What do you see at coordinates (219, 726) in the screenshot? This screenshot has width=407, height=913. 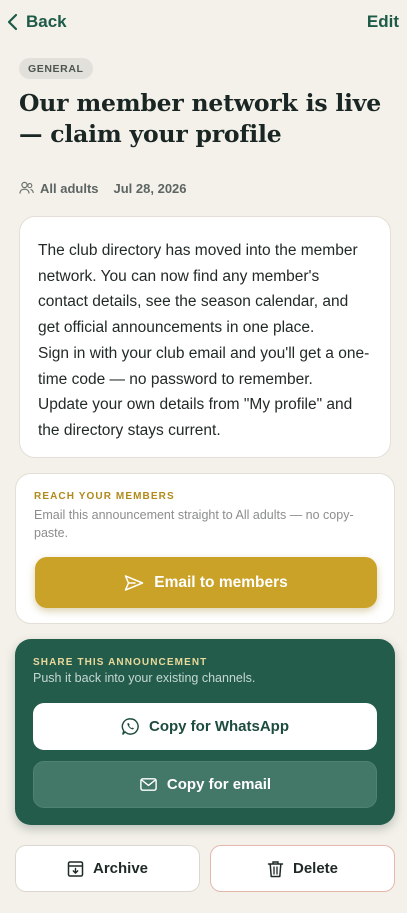 I see `copy-for-whatsapp-label: Copy for WhatsApp` at bounding box center [219, 726].